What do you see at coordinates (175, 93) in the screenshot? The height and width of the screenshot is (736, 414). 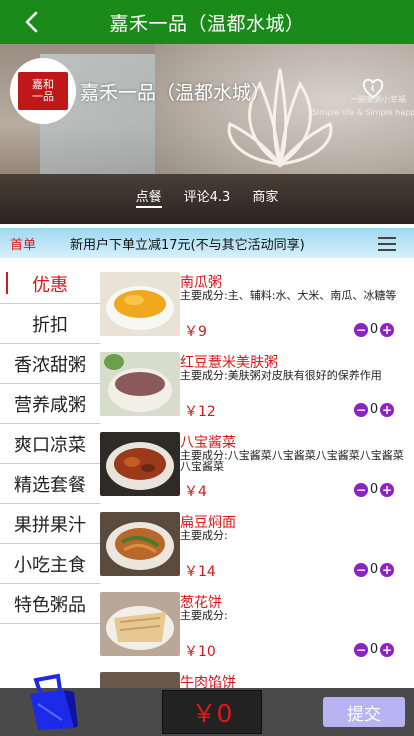 I see `store-name: 嘉禾一品（温都水城）` at bounding box center [175, 93].